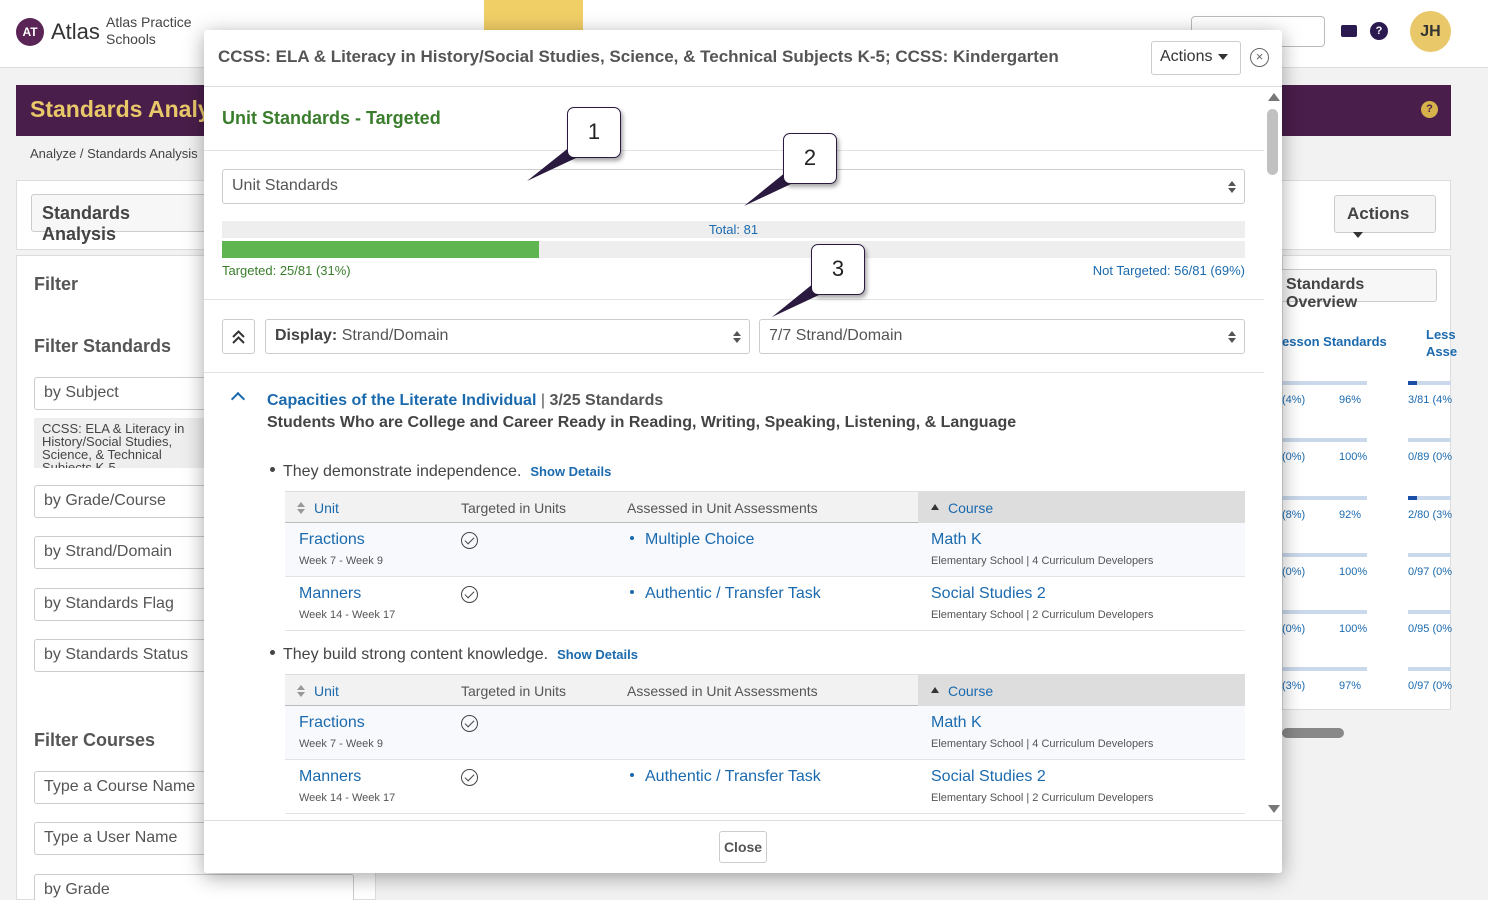 This screenshot has height=900, width=1488. What do you see at coordinates (838, 269) in the screenshot?
I see `callout-3: 3` at bounding box center [838, 269].